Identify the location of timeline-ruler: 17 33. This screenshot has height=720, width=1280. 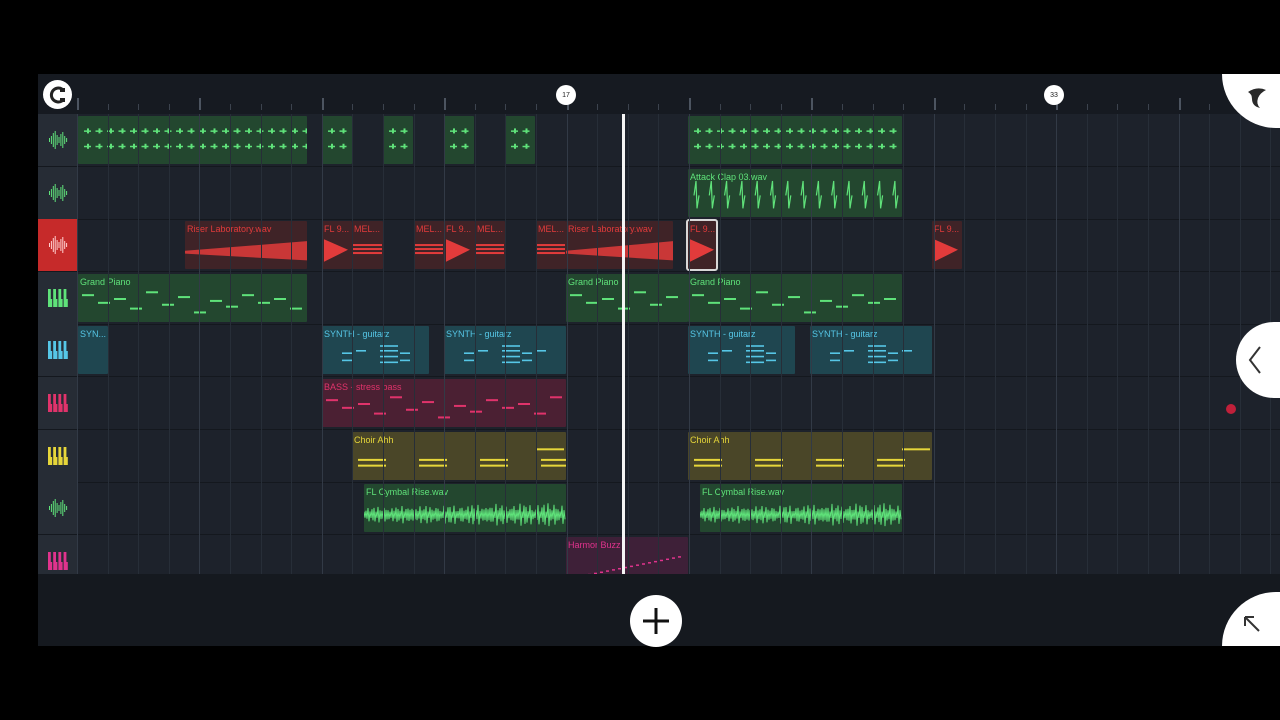
(659, 94).